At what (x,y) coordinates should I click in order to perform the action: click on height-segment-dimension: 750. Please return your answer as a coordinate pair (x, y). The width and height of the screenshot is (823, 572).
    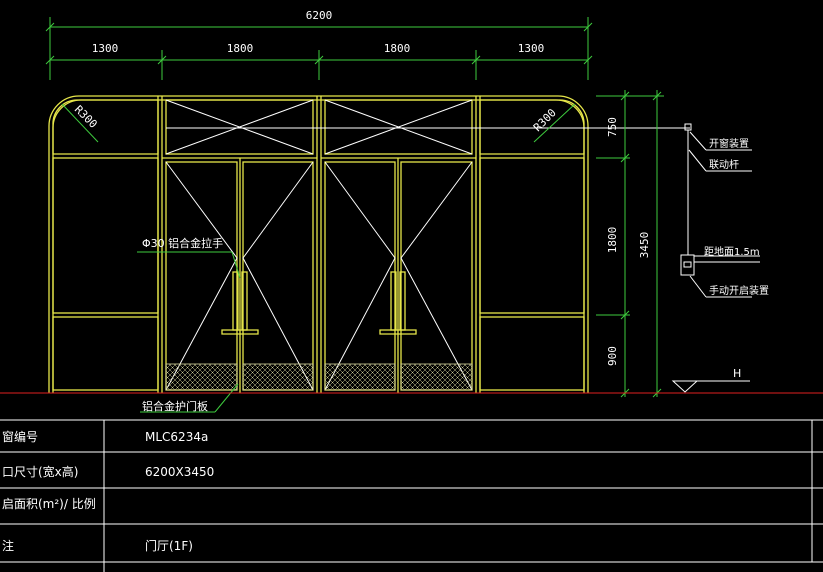
    Looking at the image, I should click on (612, 127).